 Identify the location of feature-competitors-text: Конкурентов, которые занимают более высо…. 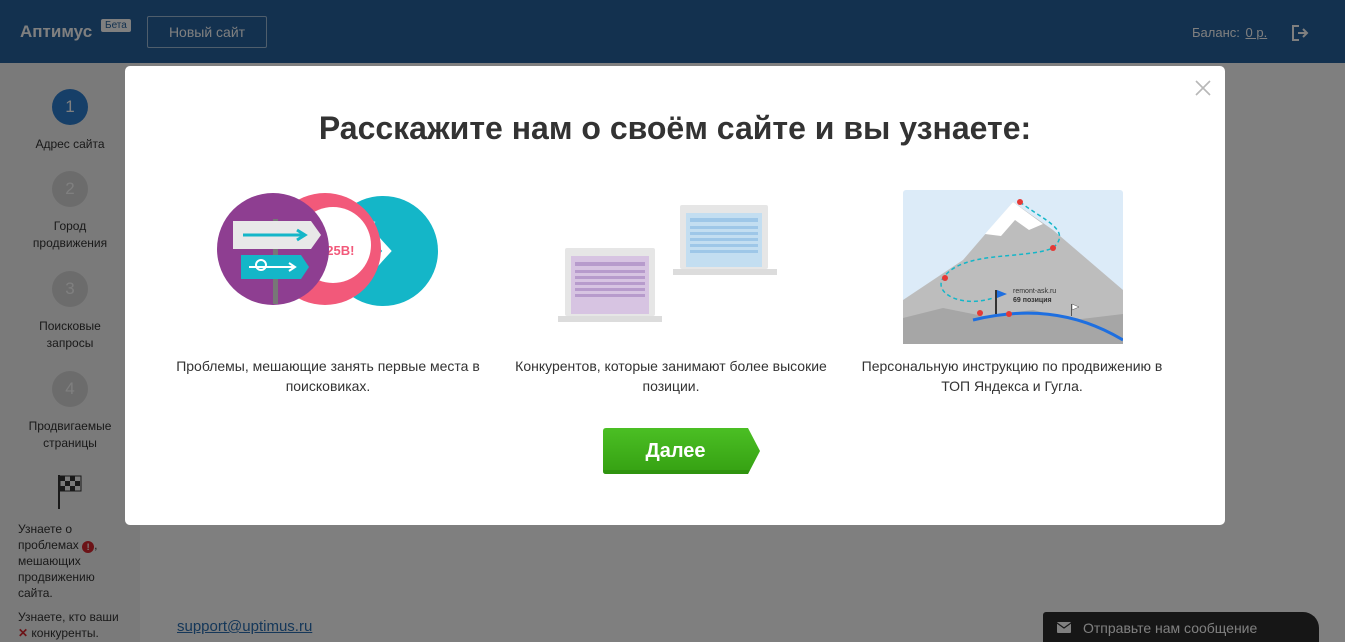
(671, 376).